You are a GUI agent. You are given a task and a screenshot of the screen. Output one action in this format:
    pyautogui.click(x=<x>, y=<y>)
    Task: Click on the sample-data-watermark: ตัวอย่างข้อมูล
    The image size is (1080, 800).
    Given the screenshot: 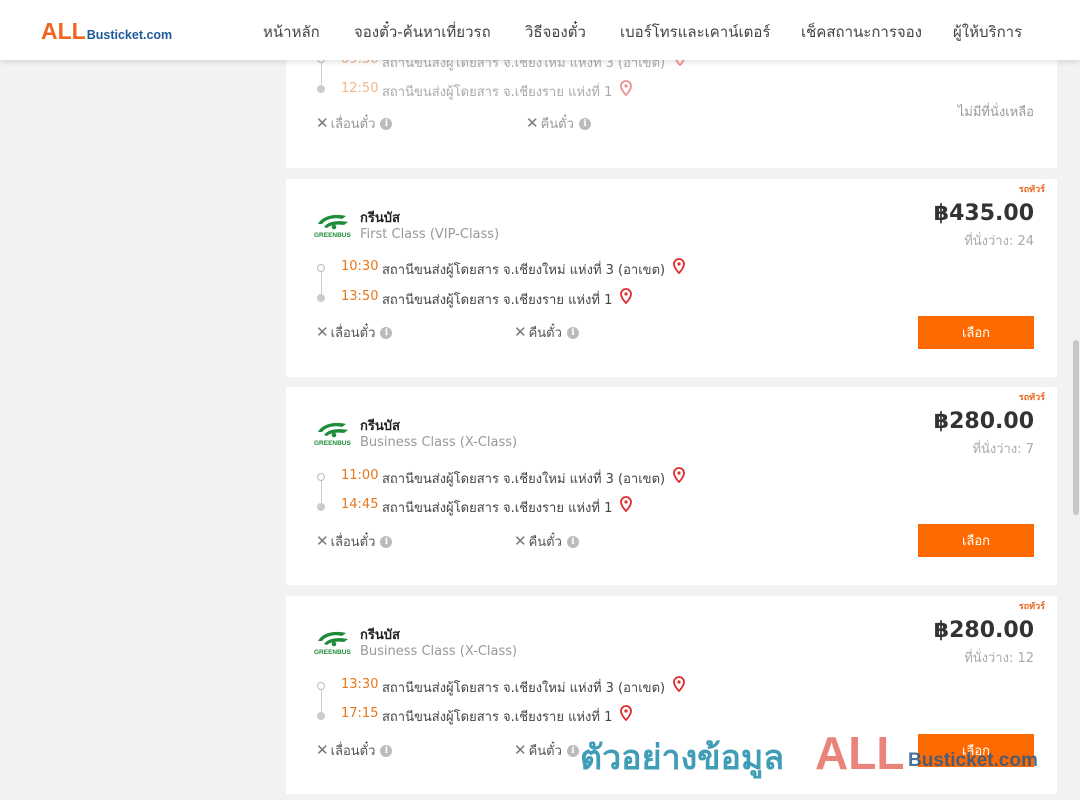 What is the action you would take?
    pyautogui.click(x=682, y=758)
    